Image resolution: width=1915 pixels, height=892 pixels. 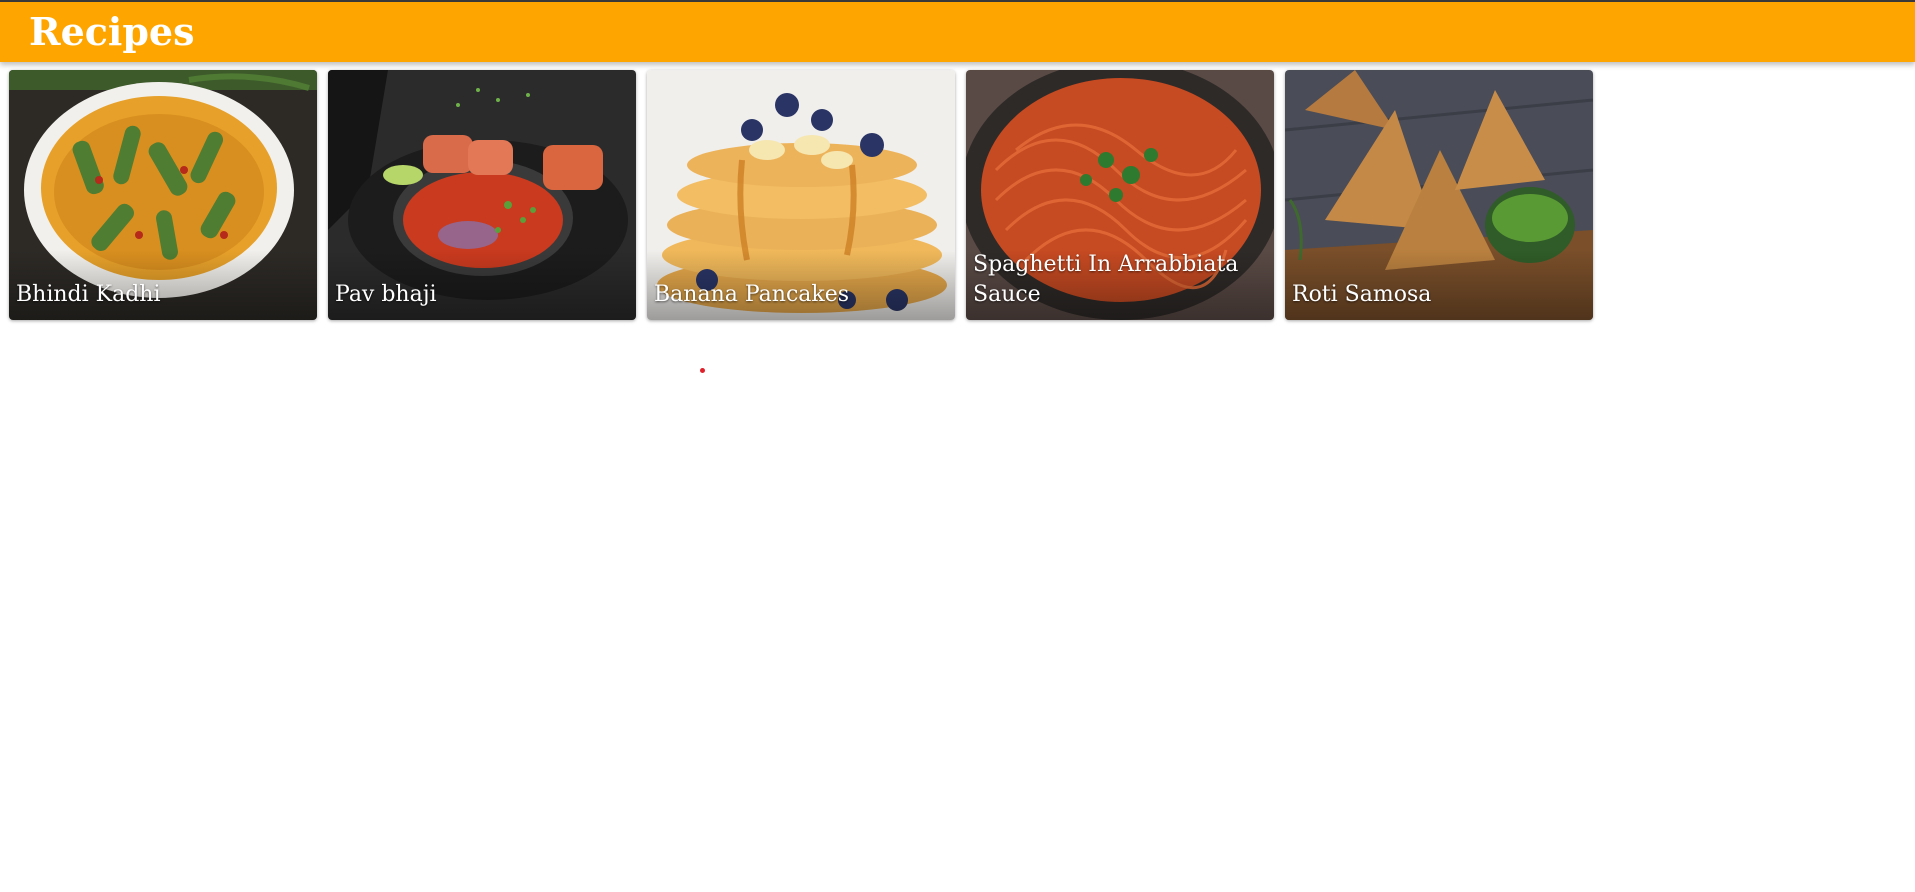 What do you see at coordinates (752, 294) in the screenshot?
I see `recipe-title: Banana Pancakes` at bounding box center [752, 294].